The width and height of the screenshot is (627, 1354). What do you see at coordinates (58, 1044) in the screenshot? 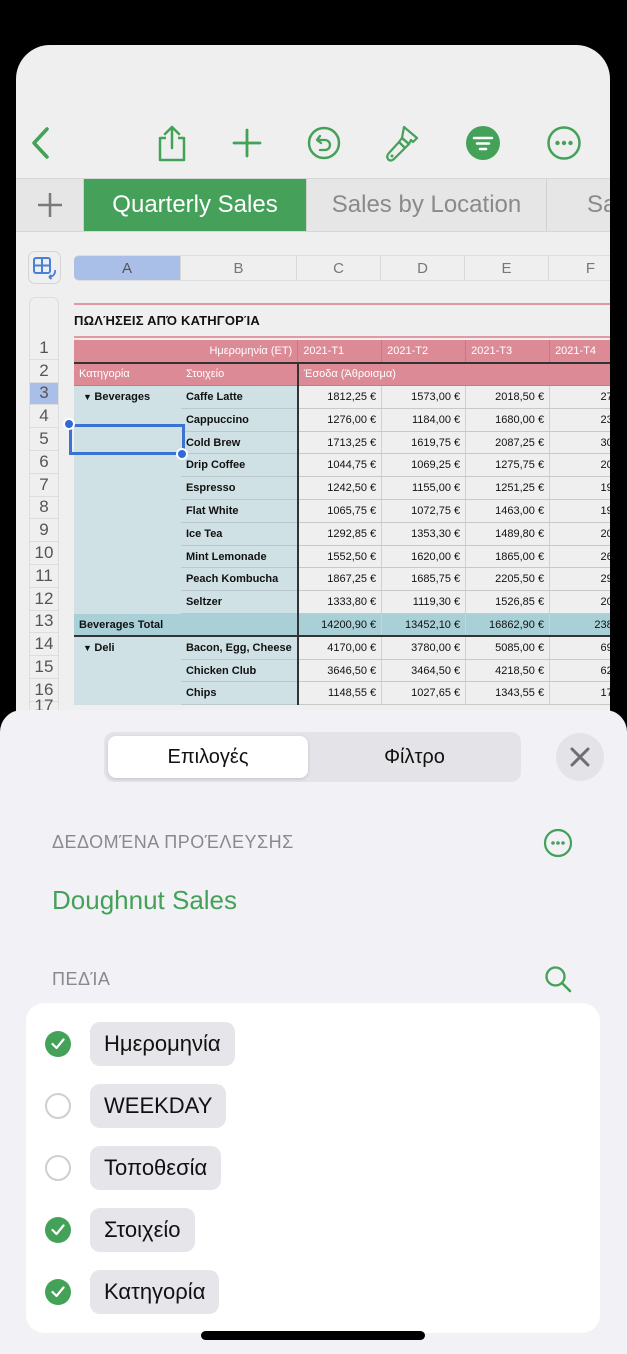
I see `checkbox-checked` at bounding box center [58, 1044].